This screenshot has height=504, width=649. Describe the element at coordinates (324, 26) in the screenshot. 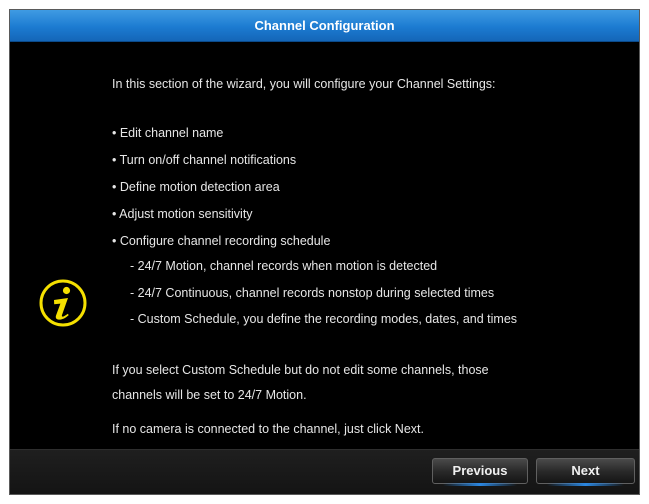

I see `dialog-title: Channel Configuration` at that location.